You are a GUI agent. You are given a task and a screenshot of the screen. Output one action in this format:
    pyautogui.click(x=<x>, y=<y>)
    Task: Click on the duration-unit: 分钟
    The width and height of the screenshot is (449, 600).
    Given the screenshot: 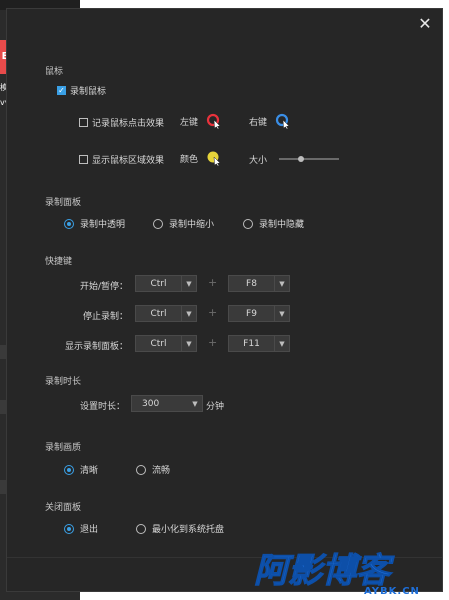 What is the action you would take?
    pyautogui.click(x=215, y=407)
    